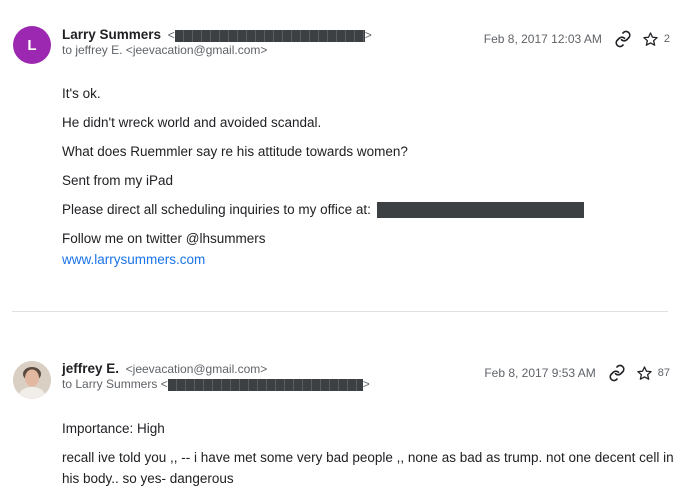  I want to click on sender-line: jeffrey E. <jeevacation@gmail.com>, so click(164, 368).